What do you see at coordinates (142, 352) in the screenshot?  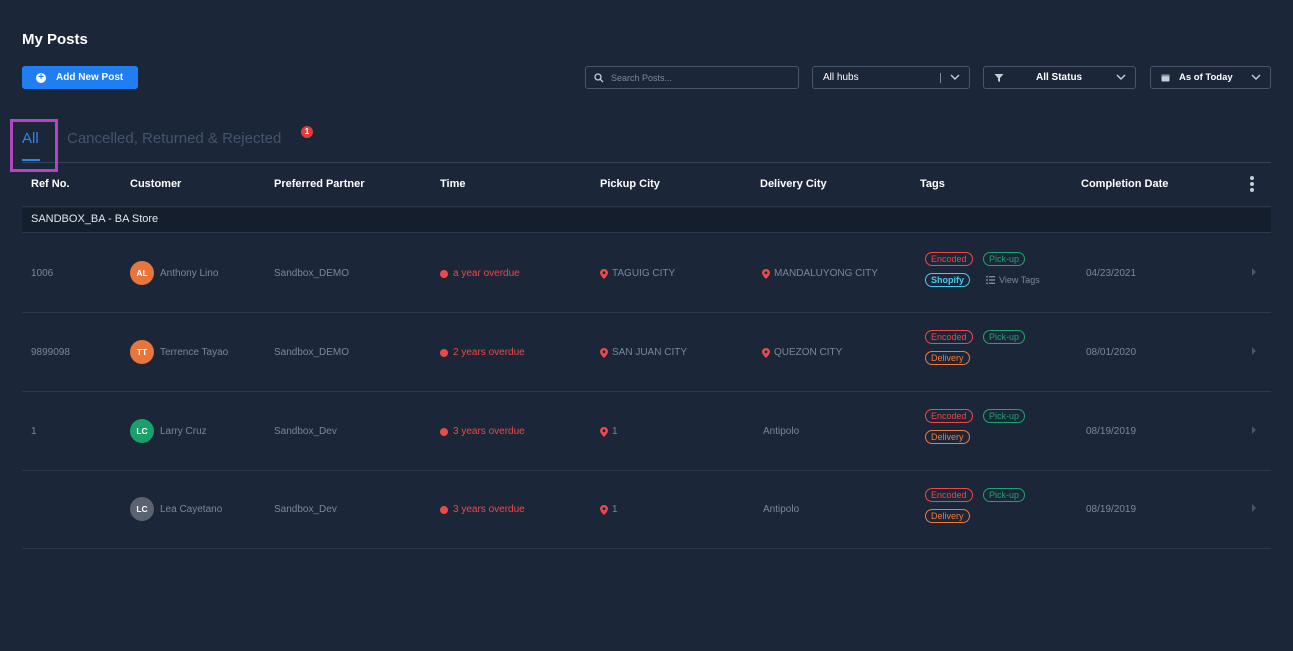 I see `avatar: TT` at bounding box center [142, 352].